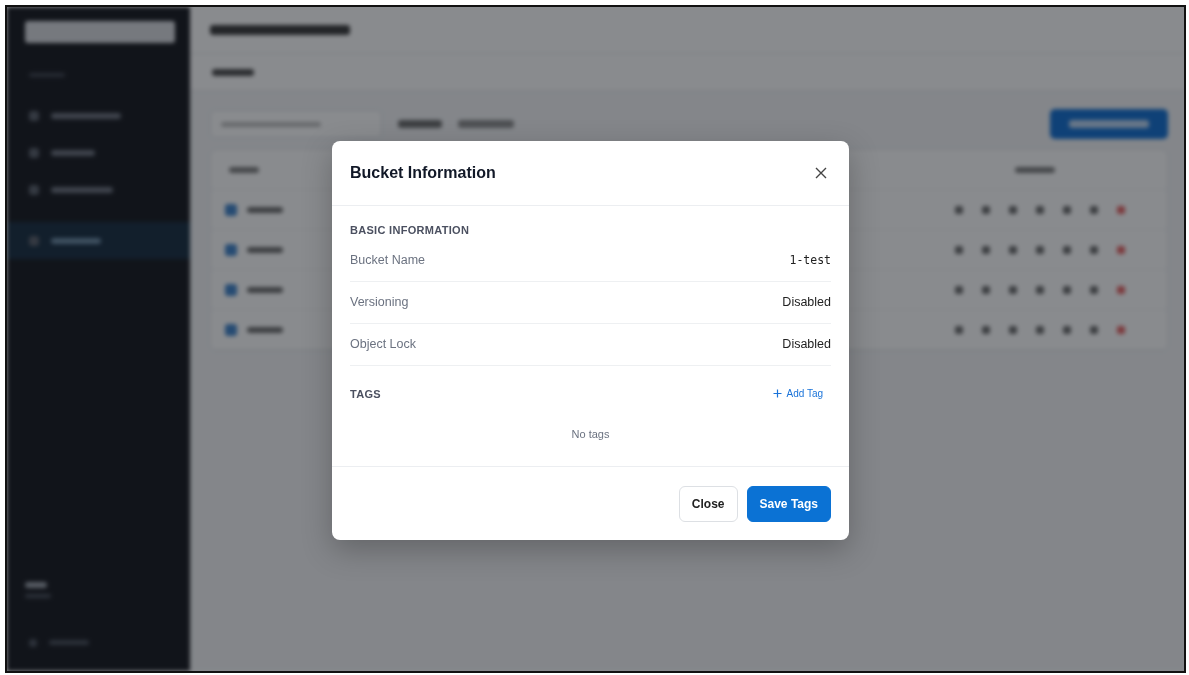 Image resolution: width=1189 pixels, height=675 pixels. Describe the element at coordinates (383, 344) in the screenshot. I see `field-label: Object Lock` at that location.